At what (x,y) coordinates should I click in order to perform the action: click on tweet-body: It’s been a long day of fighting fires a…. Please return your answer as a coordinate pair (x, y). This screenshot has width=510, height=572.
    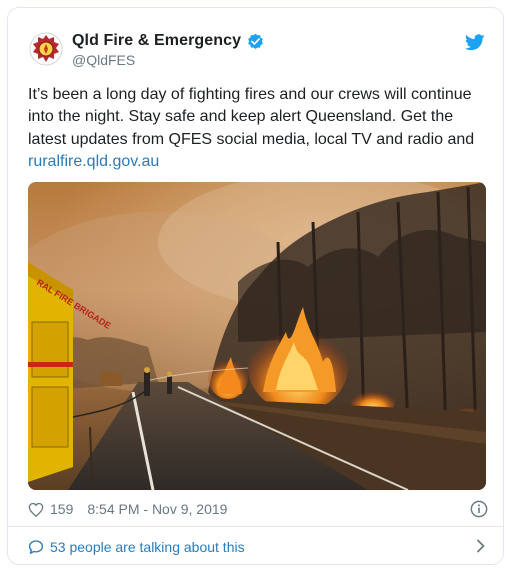
    Looking at the image, I should click on (251, 117).